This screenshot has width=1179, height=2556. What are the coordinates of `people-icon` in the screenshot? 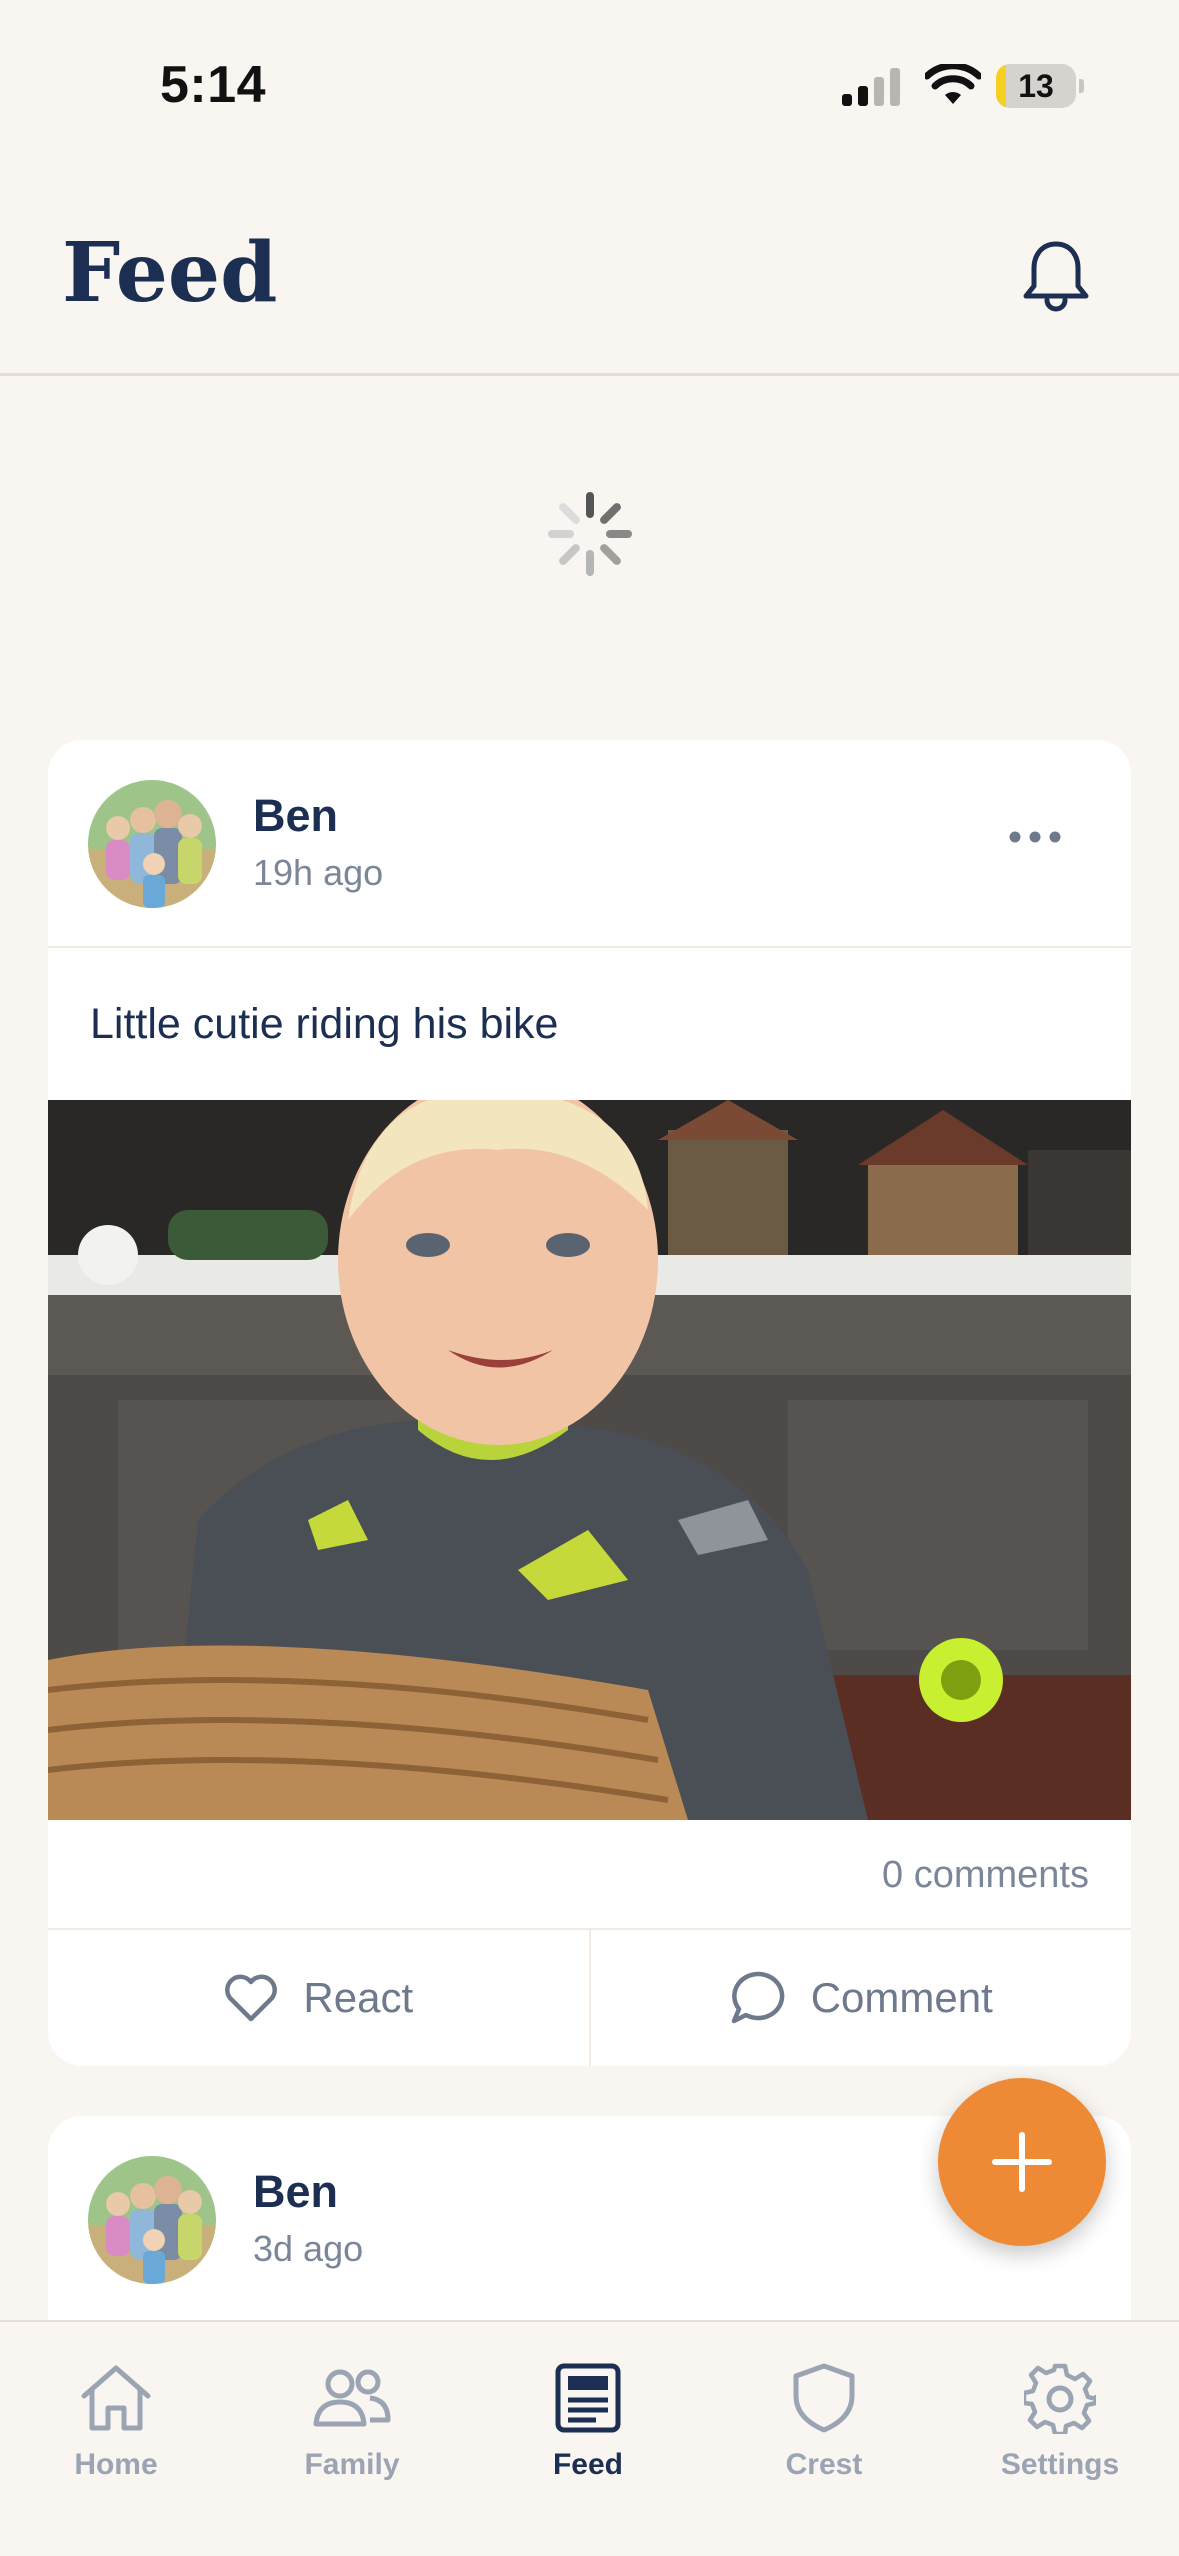 It's located at (352, 2398).